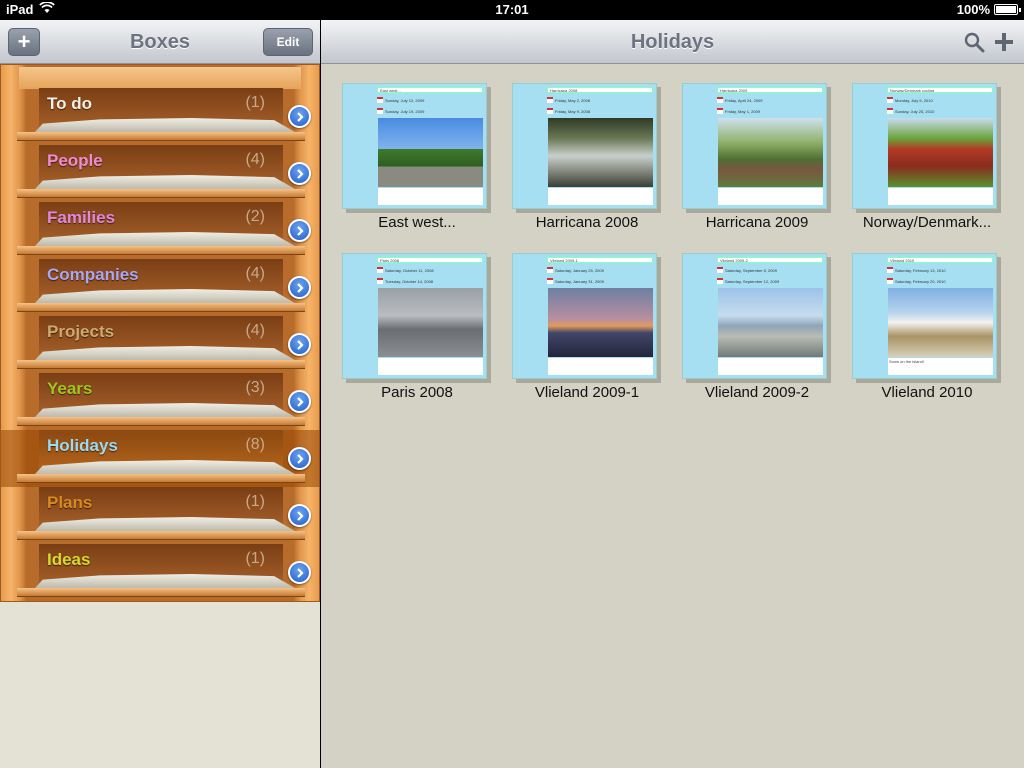 This screenshot has height=768, width=1024. What do you see at coordinates (255, 387) in the screenshot?
I see `box-count: (3)` at bounding box center [255, 387].